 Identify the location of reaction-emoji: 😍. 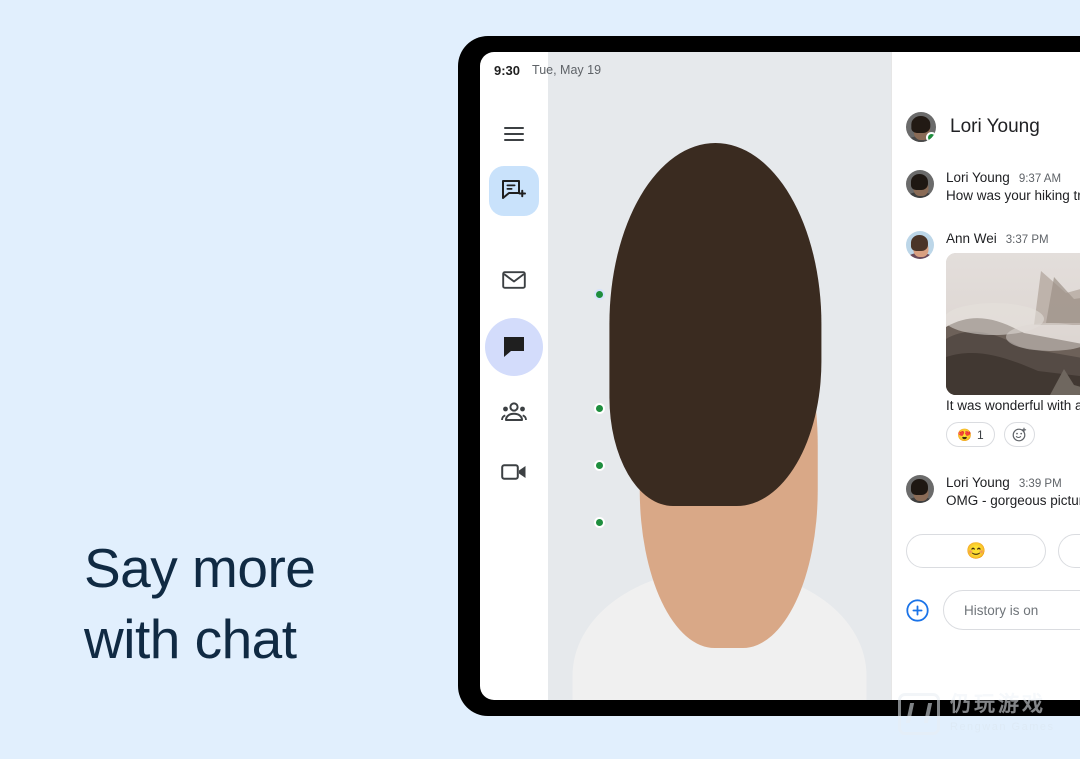
(964, 434).